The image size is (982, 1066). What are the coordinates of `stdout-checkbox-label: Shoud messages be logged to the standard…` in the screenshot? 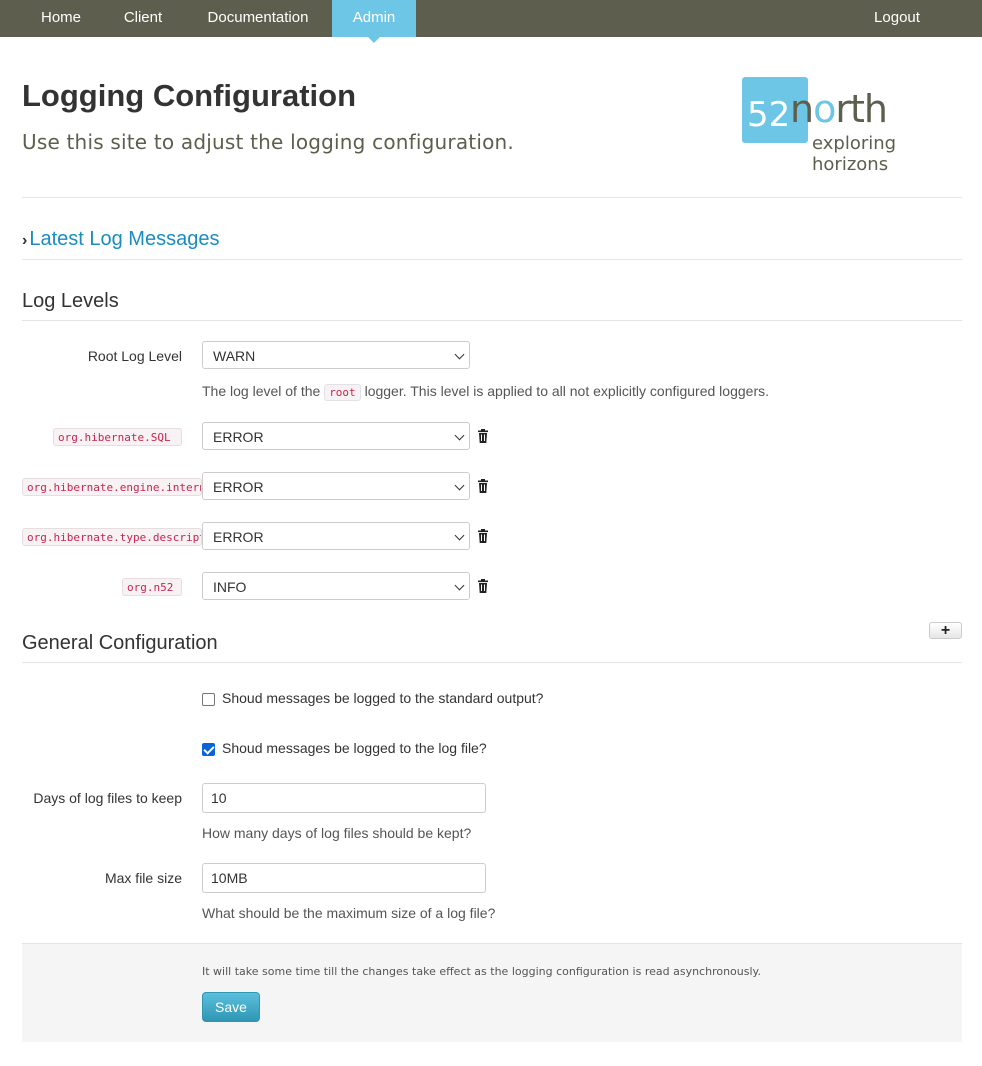 It's located at (382, 698).